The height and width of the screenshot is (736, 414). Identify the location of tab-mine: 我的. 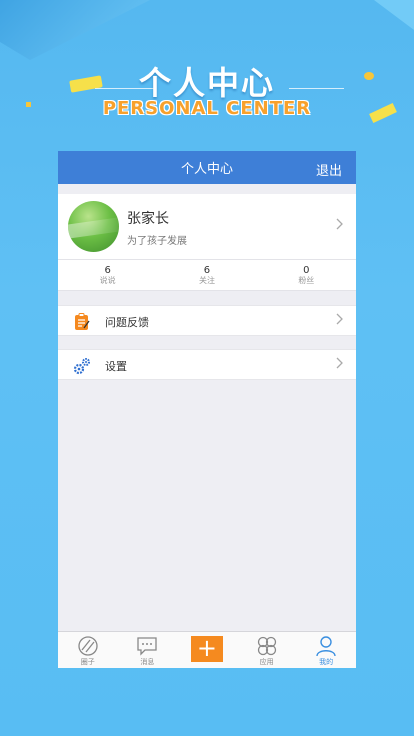
(326, 650).